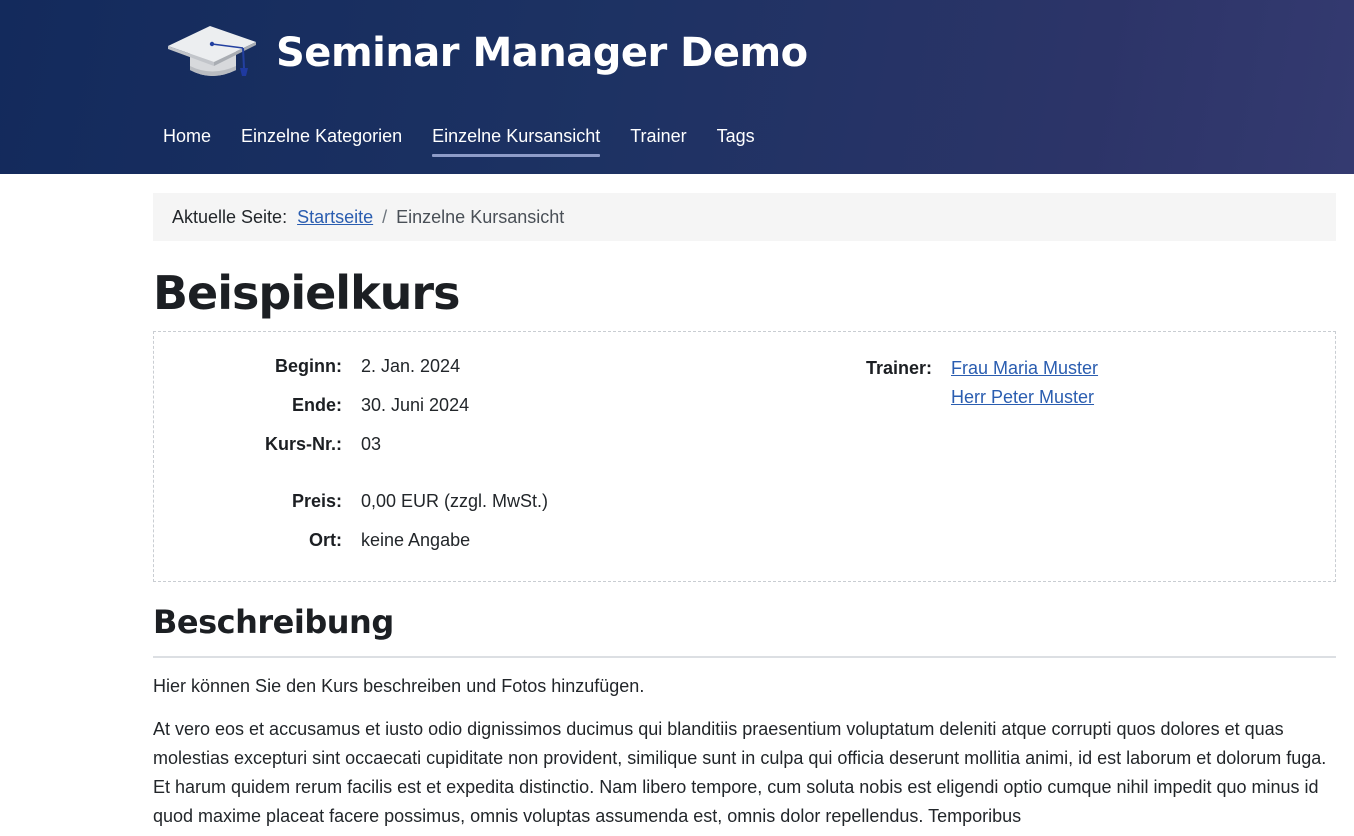  Describe the element at coordinates (542, 53) in the screenshot. I see `site-title: Seminar Manager Demo` at that location.